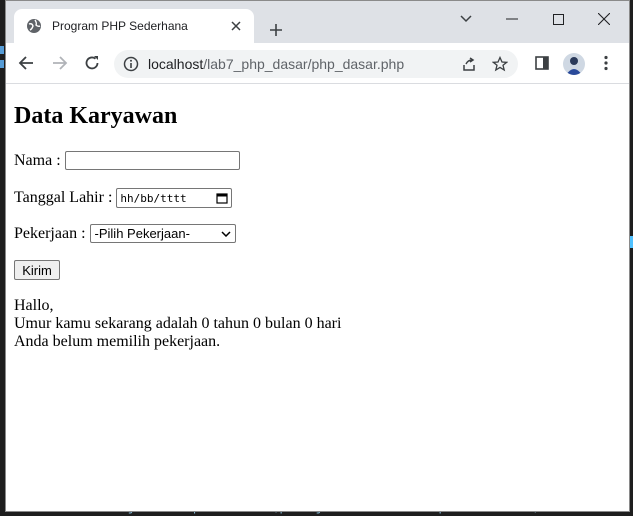 Image resolution: width=633 pixels, height=516 pixels. What do you see at coordinates (469, 64) in the screenshot?
I see `share-icon` at bounding box center [469, 64].